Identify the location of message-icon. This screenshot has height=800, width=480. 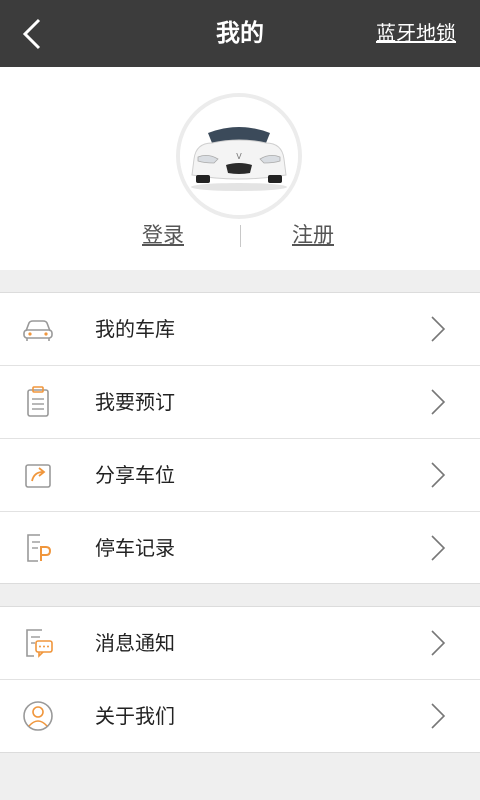
(39, 643).